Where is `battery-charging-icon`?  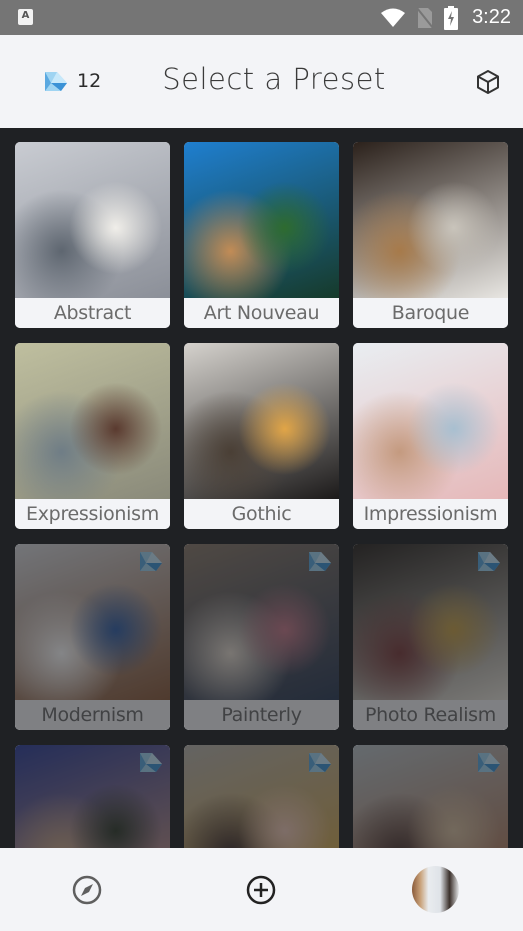 battery-charging-icon is located at coordinates (451, 17).